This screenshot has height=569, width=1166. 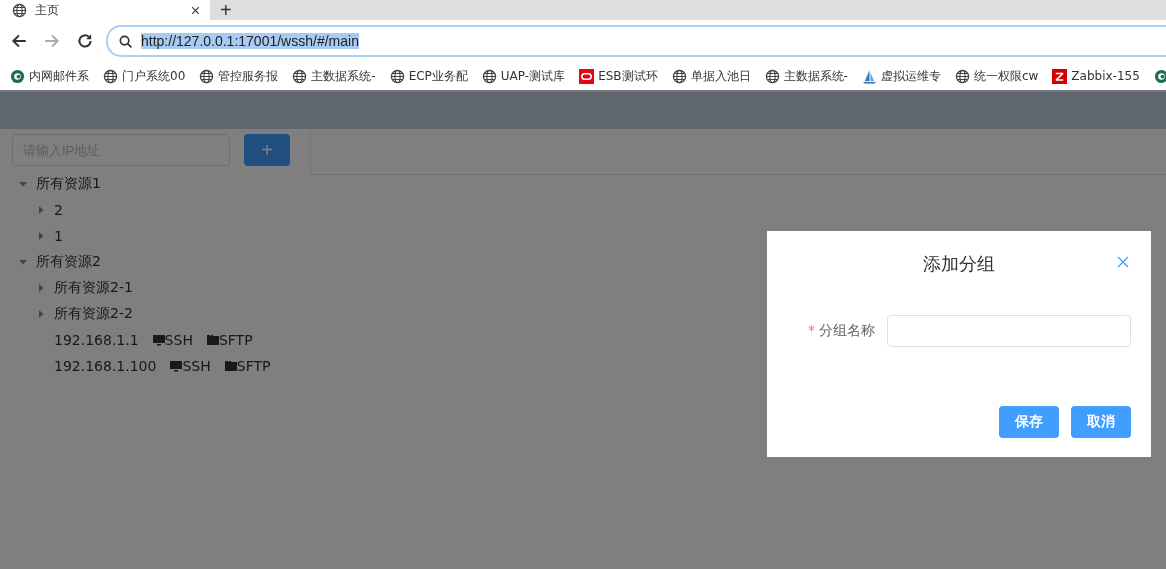 What do you see at coordinates (1006, 76) in the screenshot?
I see `bookmark-label: 统一权限cw` at bounding box center [1006, 76].